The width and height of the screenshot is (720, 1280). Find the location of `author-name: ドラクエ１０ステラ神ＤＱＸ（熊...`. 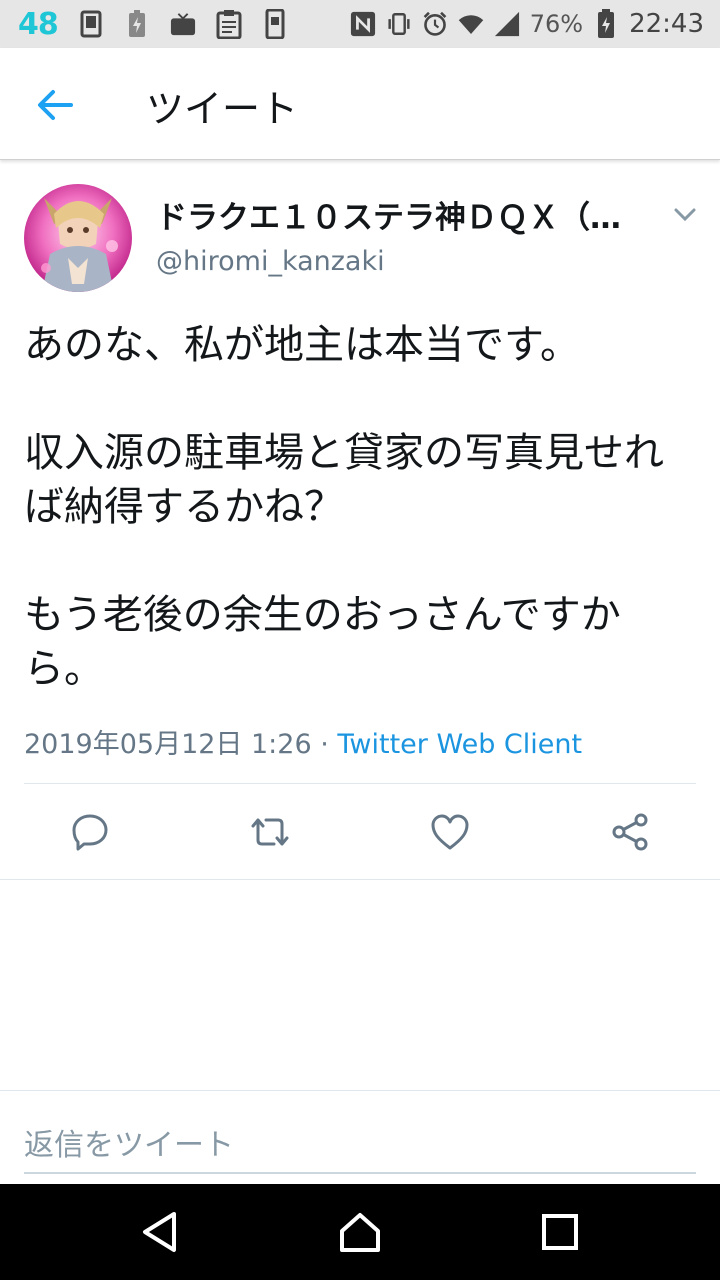

author-name: ドラクエ１０ステラ神ＤＱＸ（熊... is located at coordinates (396, 214).